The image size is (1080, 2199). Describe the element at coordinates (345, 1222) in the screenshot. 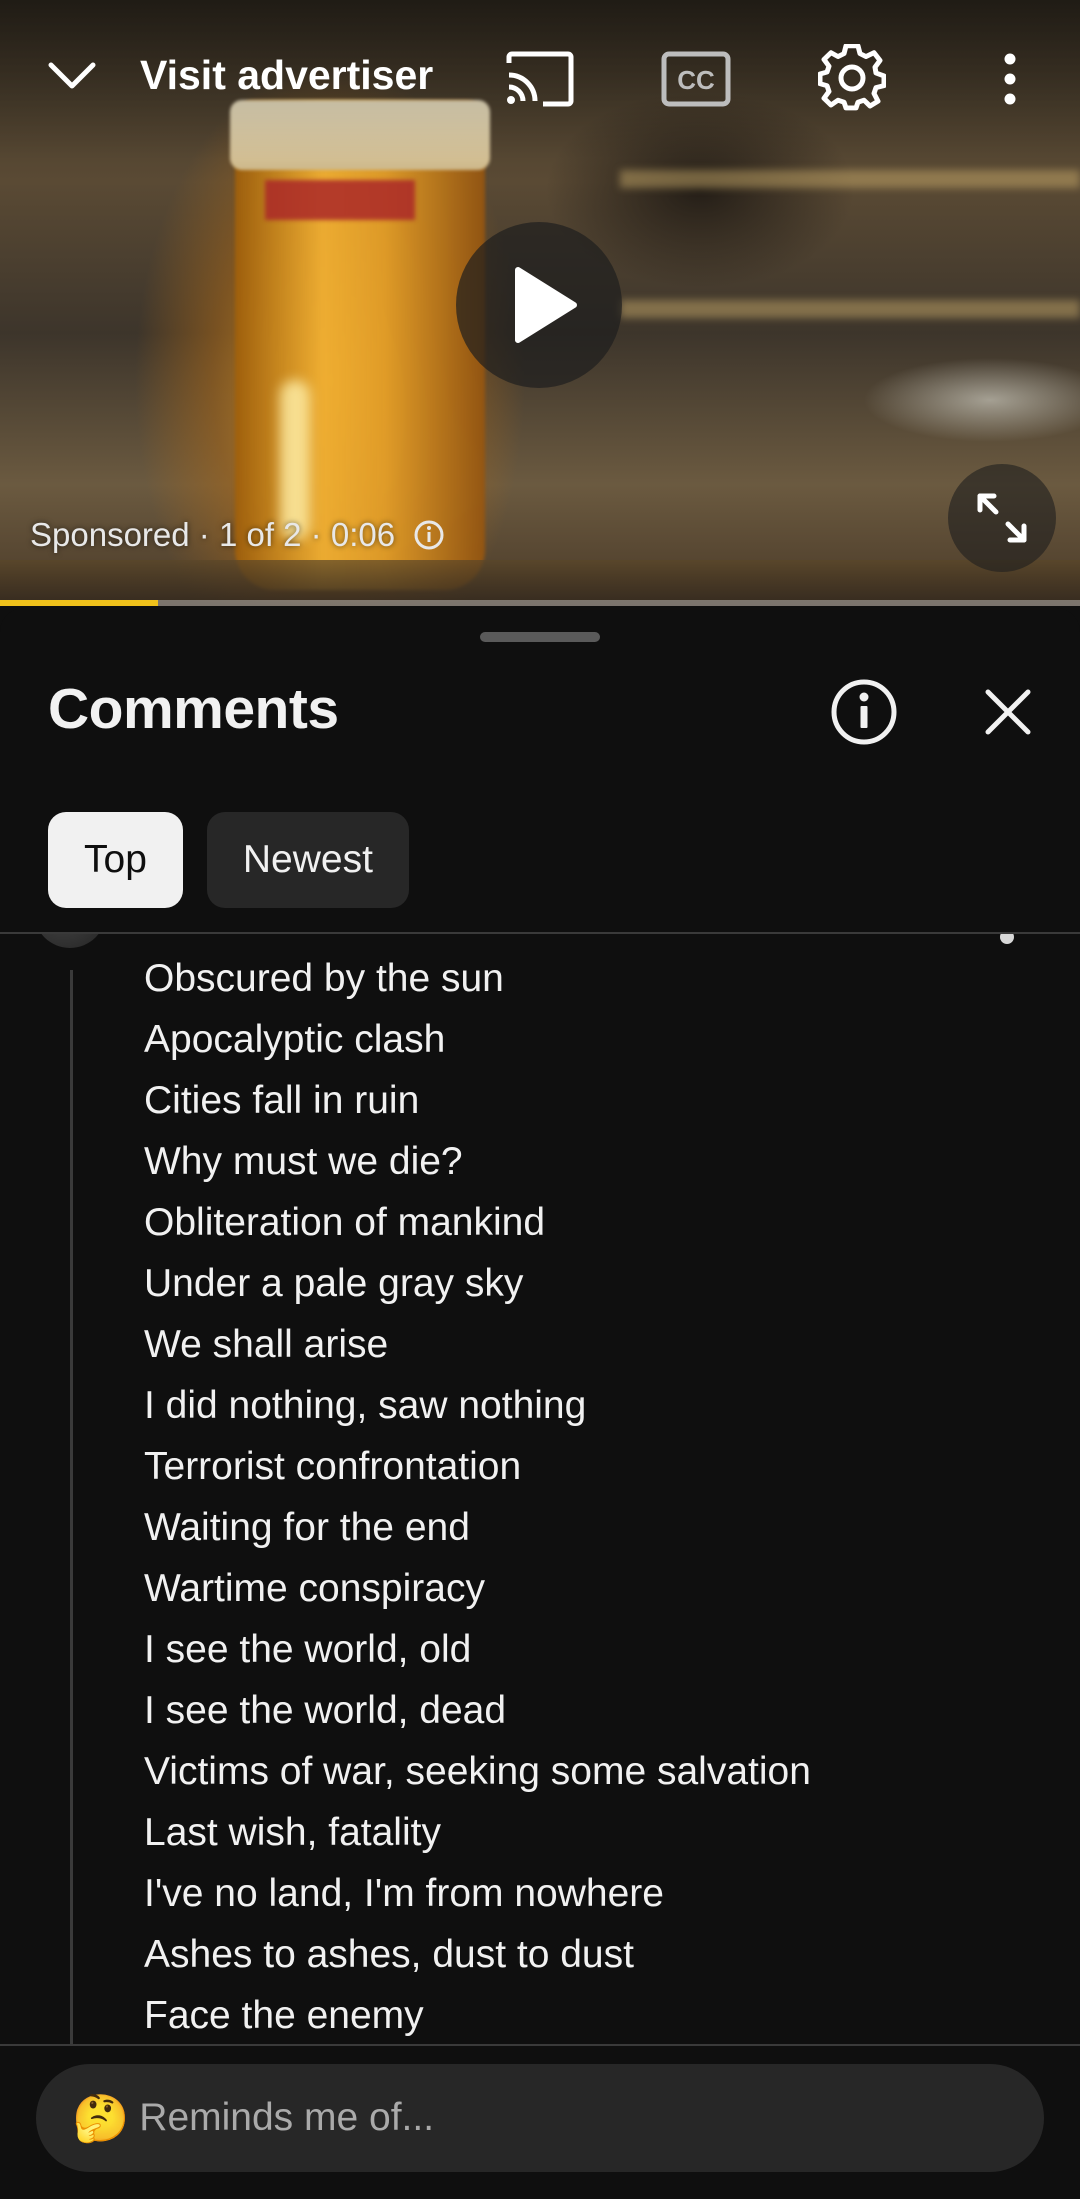

I see `comment-line: Obliteration of mankind` at that location.